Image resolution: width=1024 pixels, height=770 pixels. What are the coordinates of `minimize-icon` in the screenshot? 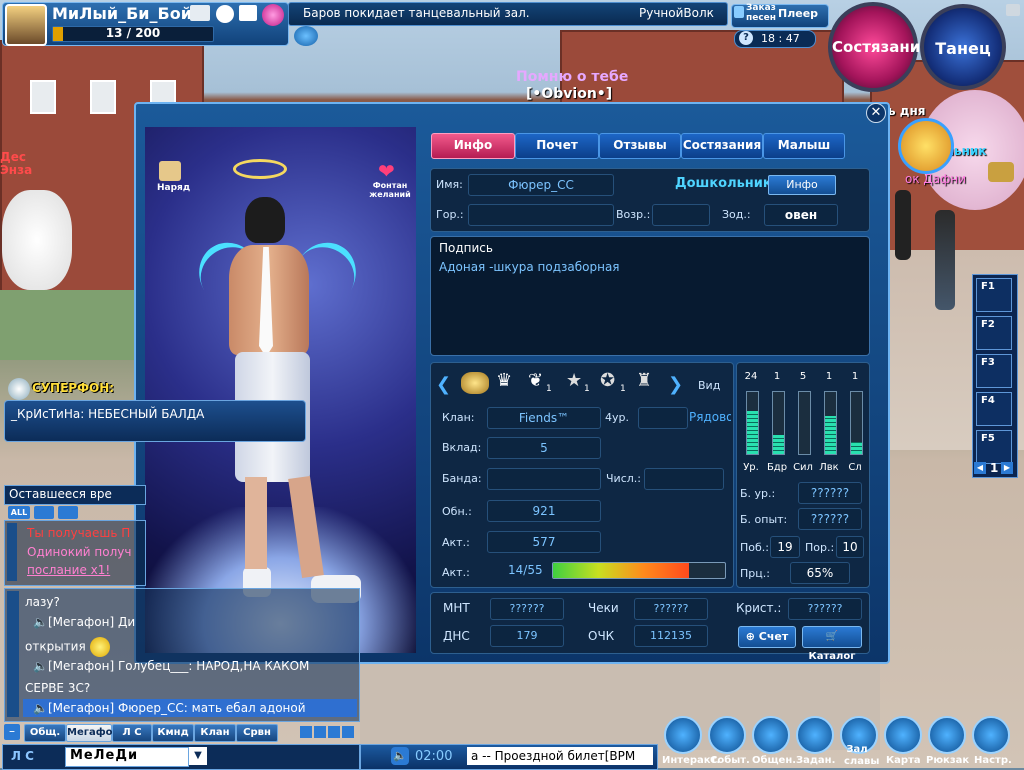 It's located at (306, 36).